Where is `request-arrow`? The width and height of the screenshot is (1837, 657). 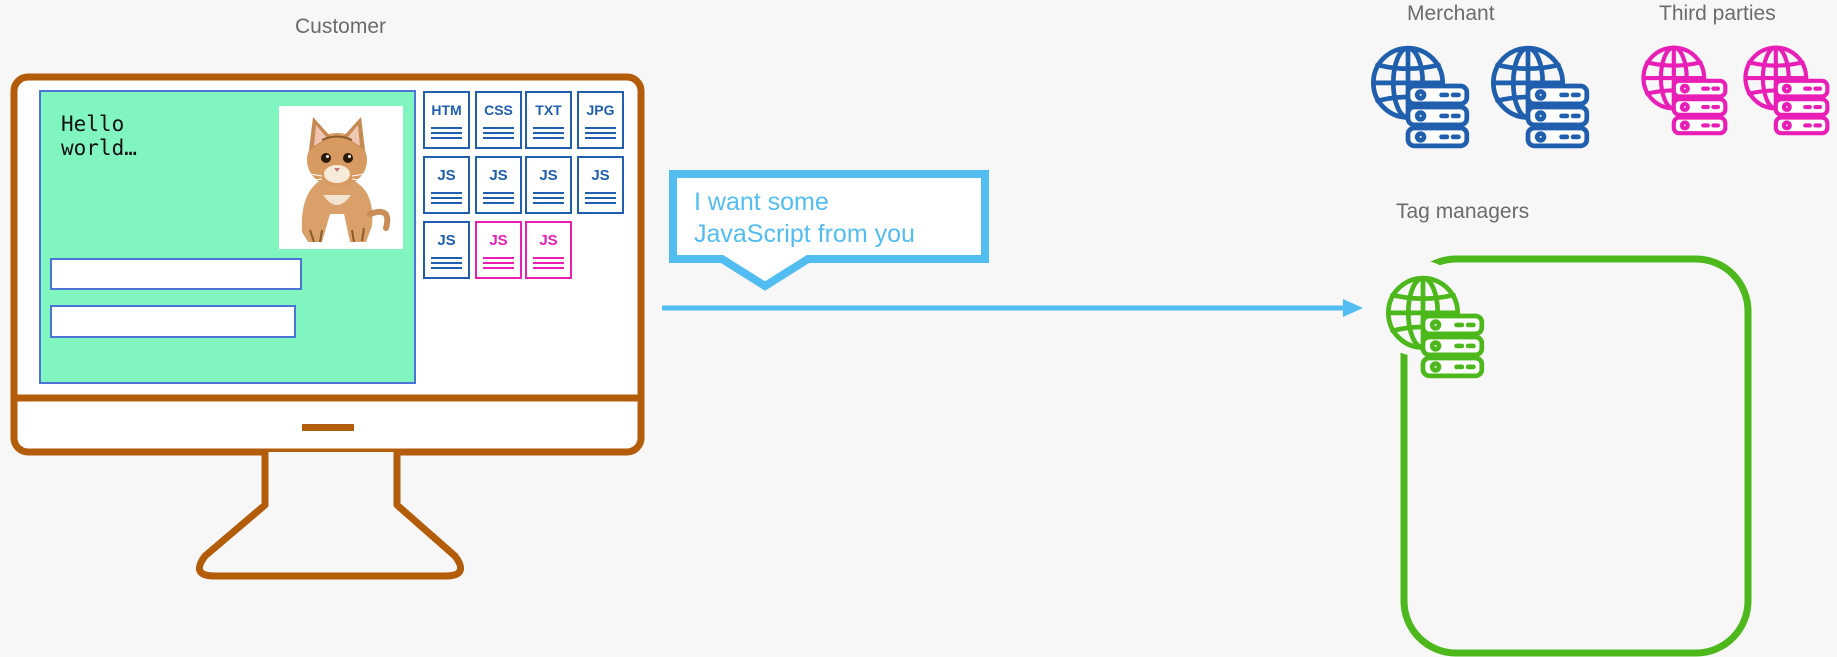 request-arrow is located at coordinates (1012, 308).